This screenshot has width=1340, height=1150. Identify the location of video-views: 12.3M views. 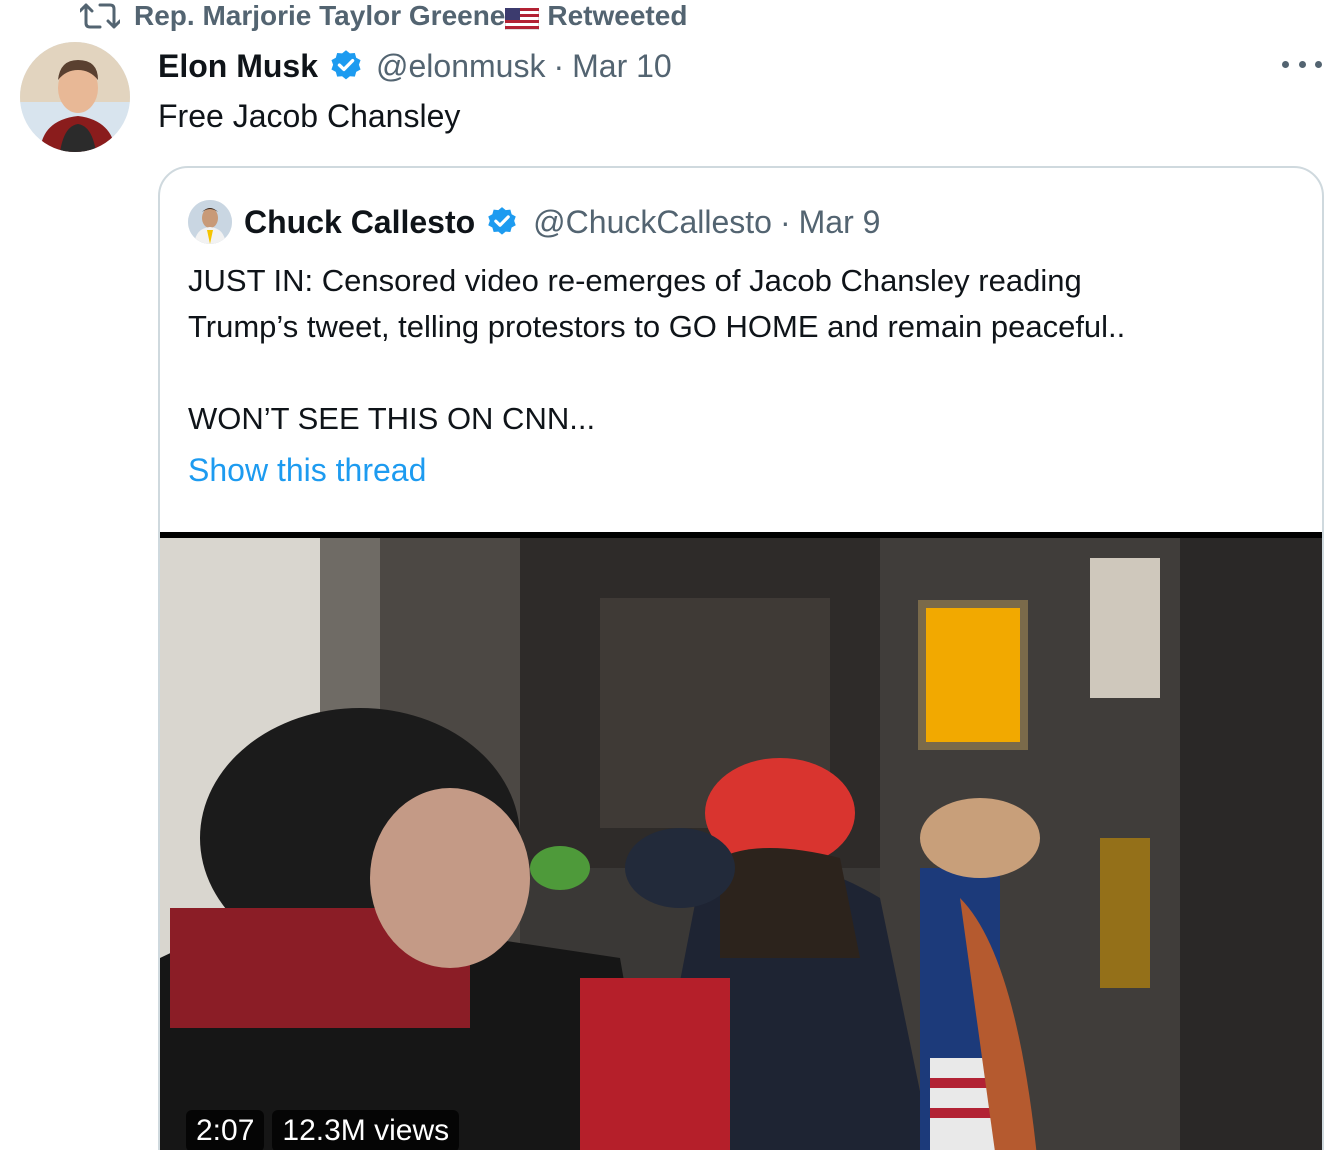
(366, 1130).